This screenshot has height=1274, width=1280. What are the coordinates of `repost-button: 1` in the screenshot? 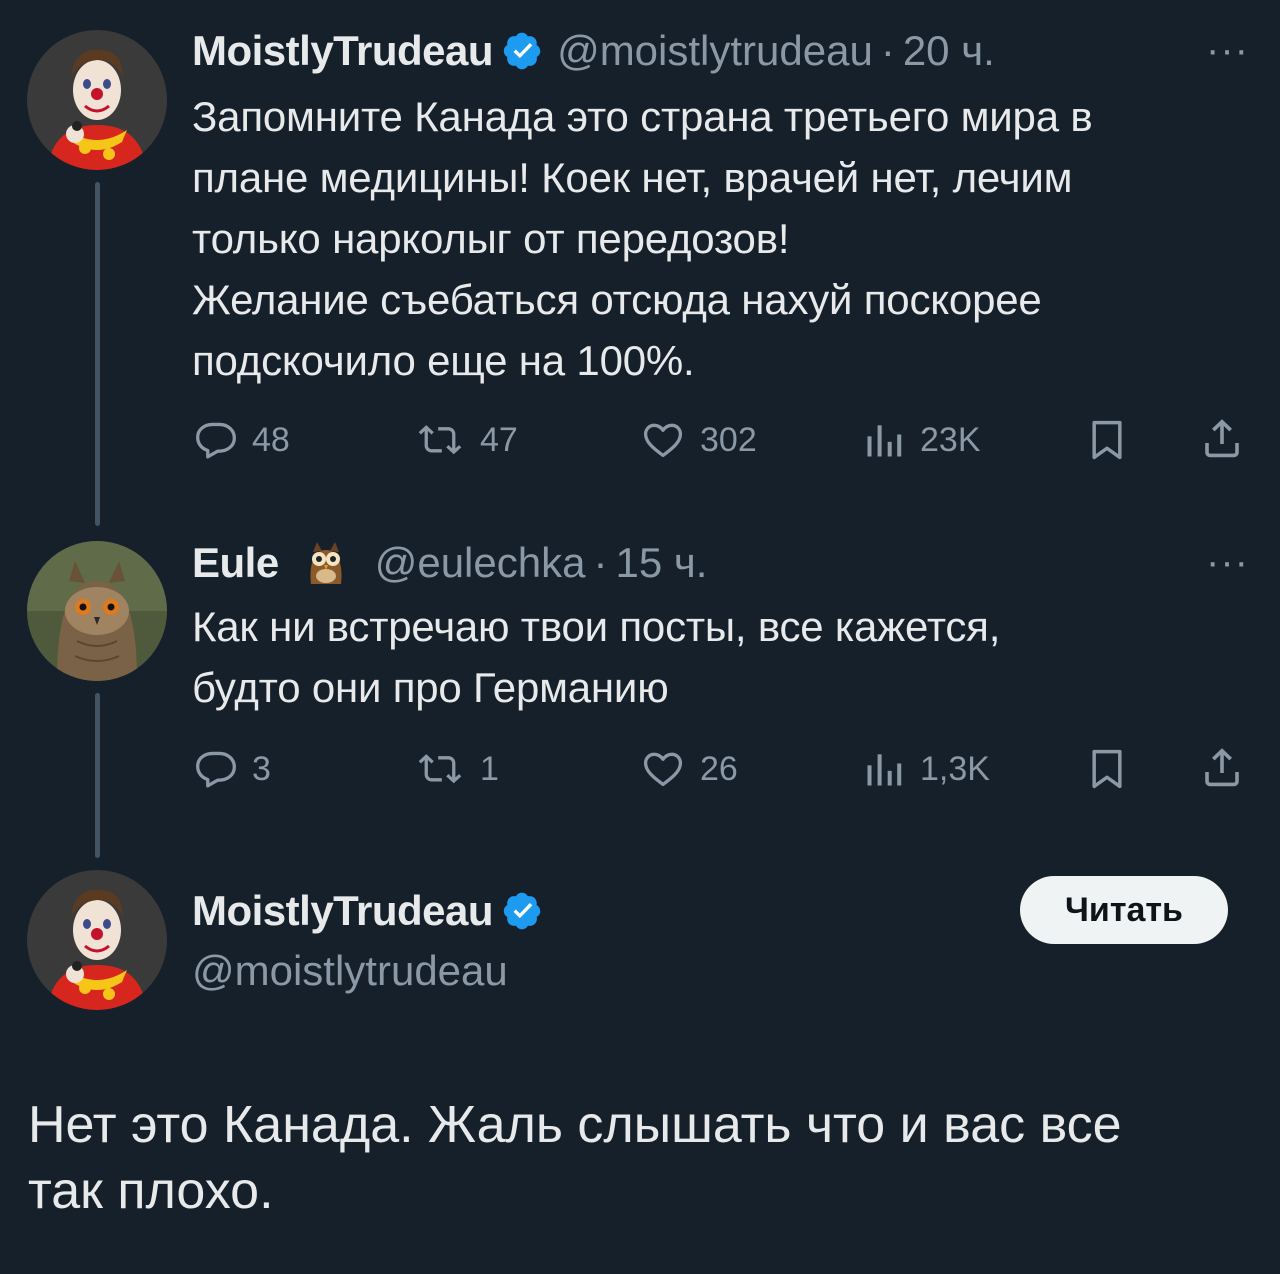 It's located at (456, 769).